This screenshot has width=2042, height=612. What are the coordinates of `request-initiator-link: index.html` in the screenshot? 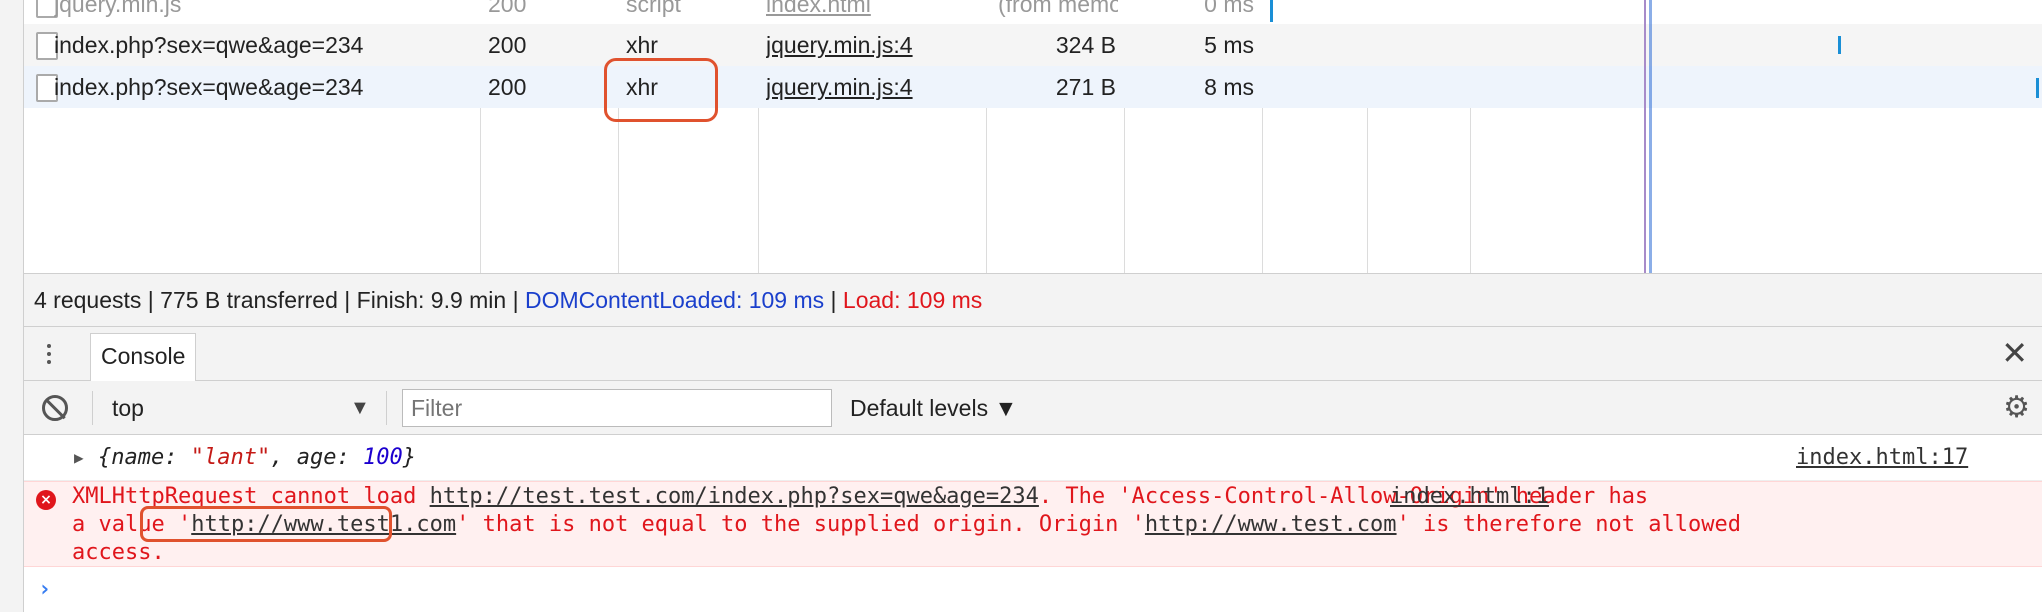 It's located at (818, 13).